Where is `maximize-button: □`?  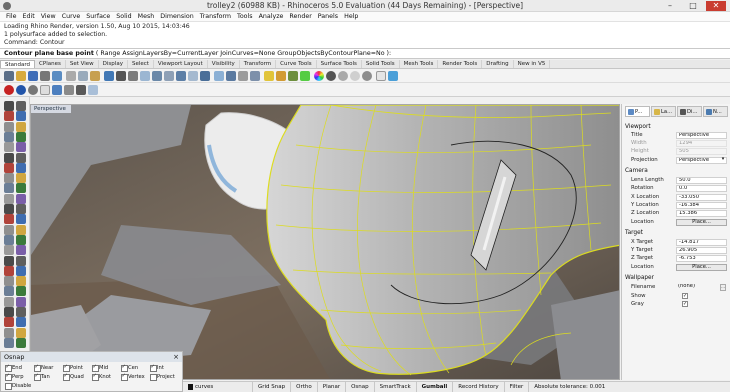
maximize-button: □ is located at coordinates (693, 6).